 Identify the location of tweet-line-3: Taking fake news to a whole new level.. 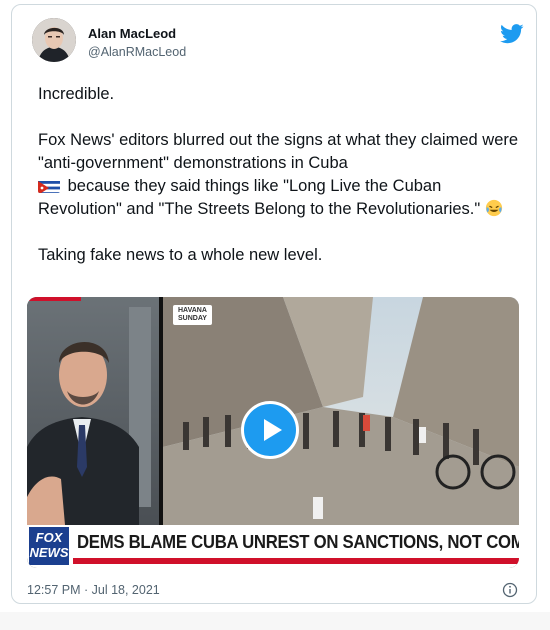
(180, 255).